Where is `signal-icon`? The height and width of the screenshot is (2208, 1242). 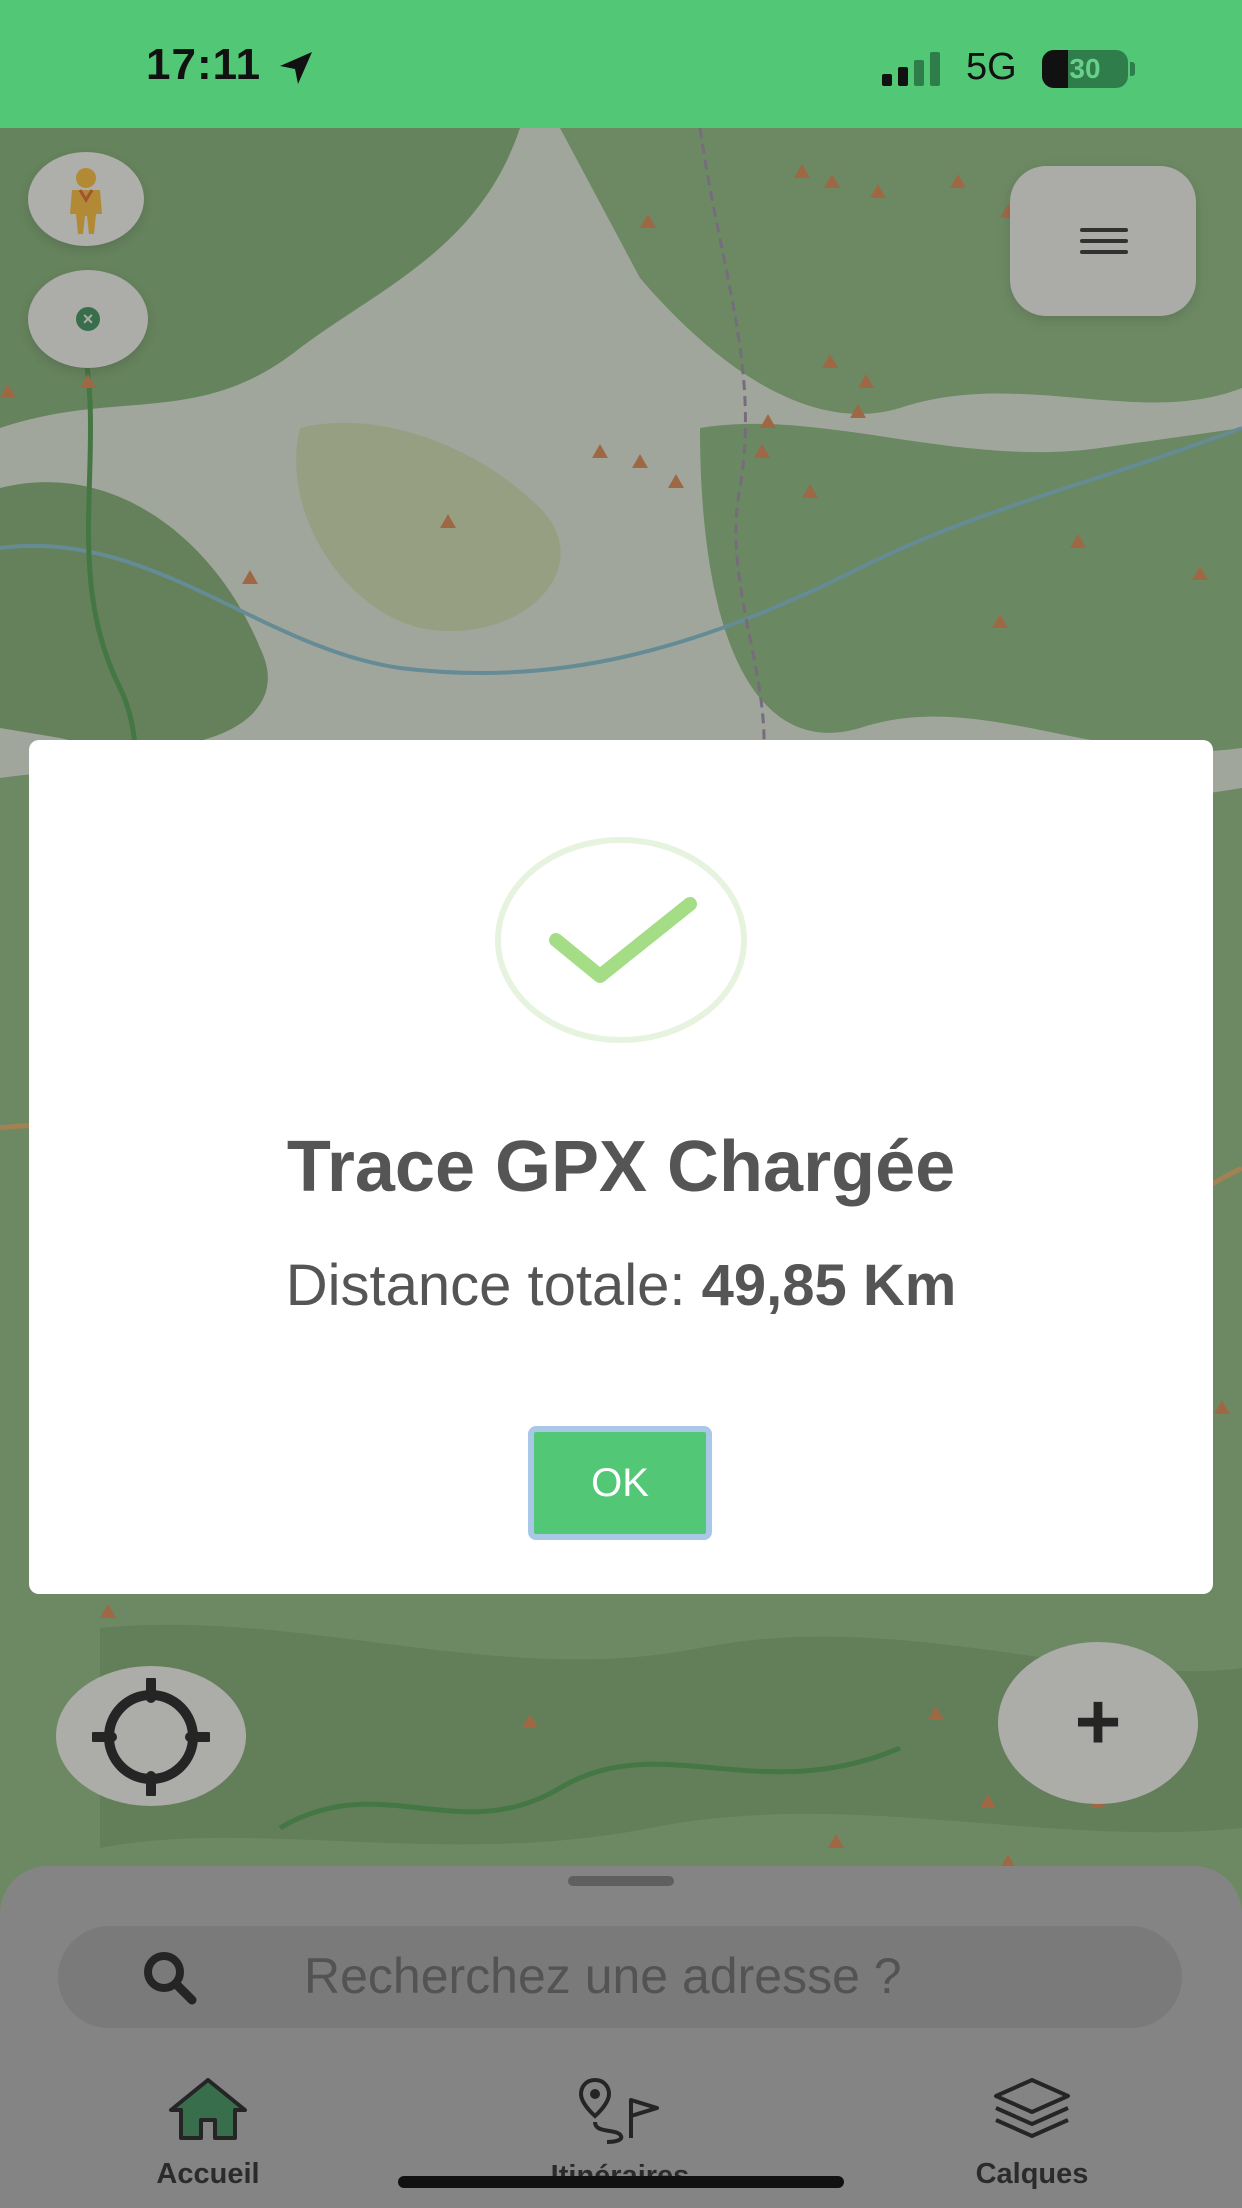 signal-icon is located at coordinates (911, 69).